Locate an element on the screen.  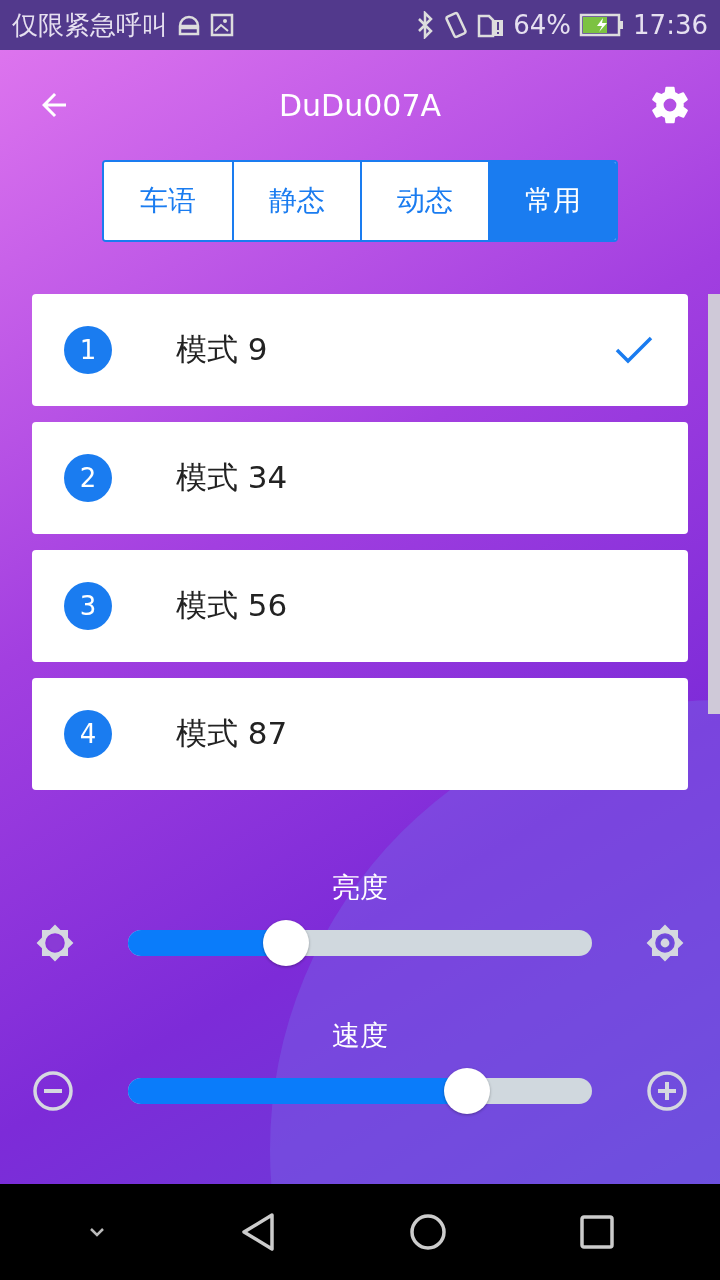
number-badge: 2 is located at coordinates (88, 478).